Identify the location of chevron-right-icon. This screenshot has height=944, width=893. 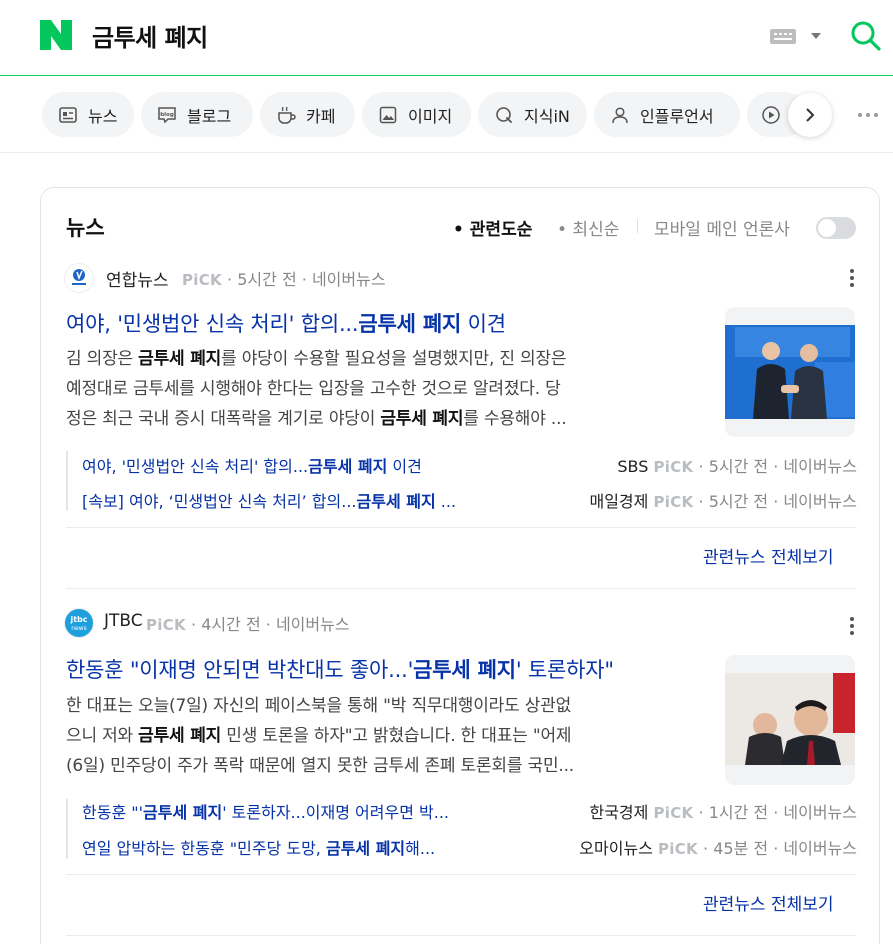
(810, 115).